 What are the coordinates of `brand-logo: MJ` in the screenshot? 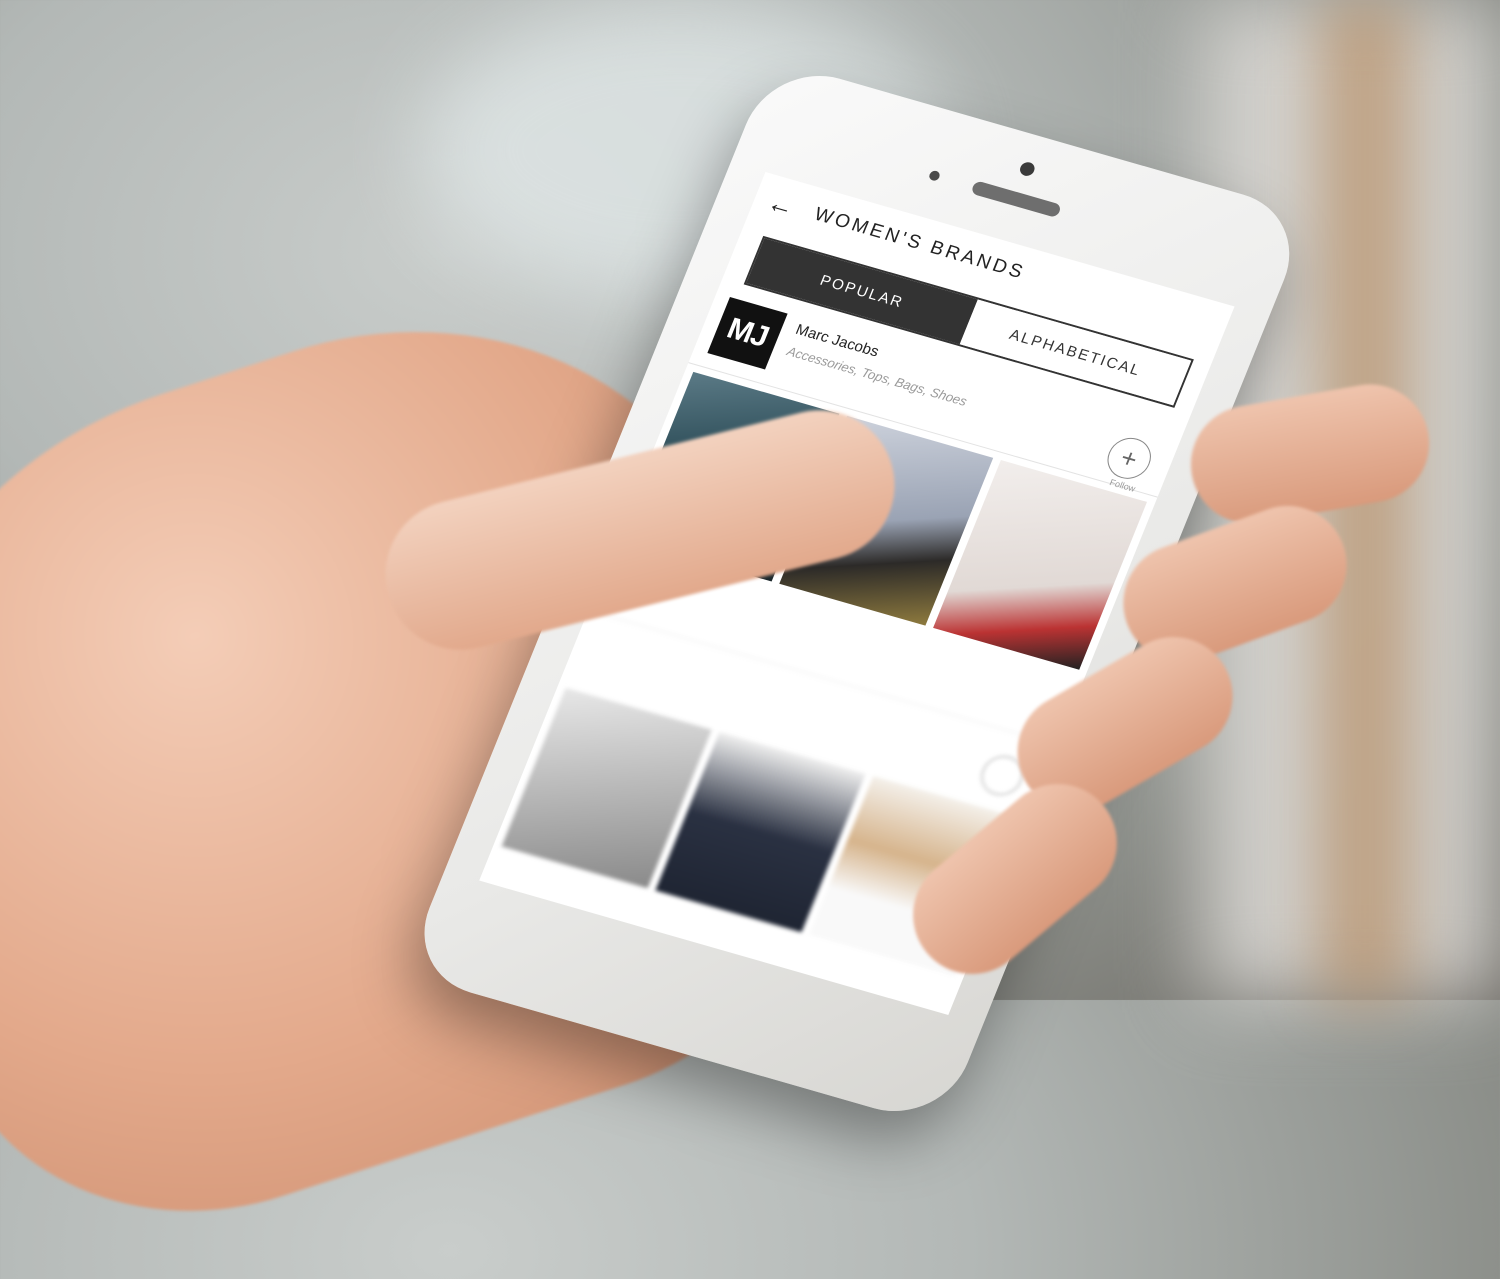 It's located at (747, 333).